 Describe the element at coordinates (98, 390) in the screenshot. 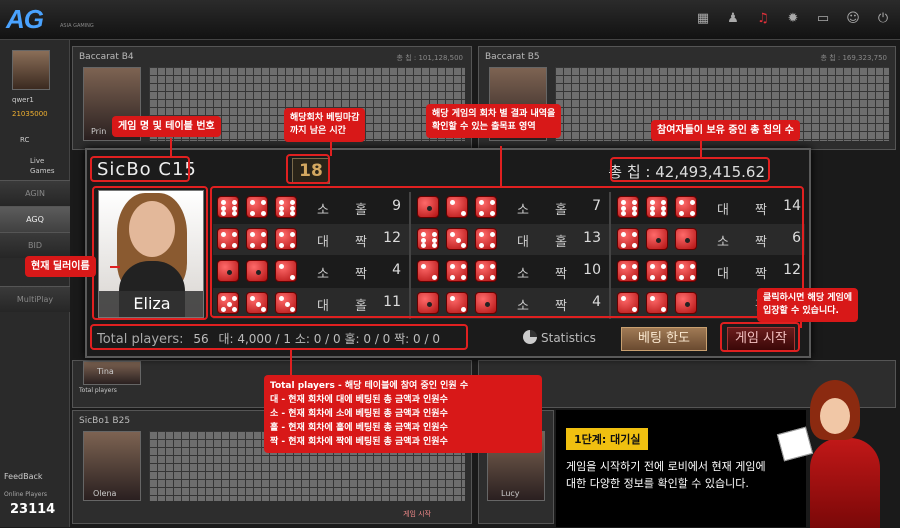

I see `total-players-label: Total players` at that location.